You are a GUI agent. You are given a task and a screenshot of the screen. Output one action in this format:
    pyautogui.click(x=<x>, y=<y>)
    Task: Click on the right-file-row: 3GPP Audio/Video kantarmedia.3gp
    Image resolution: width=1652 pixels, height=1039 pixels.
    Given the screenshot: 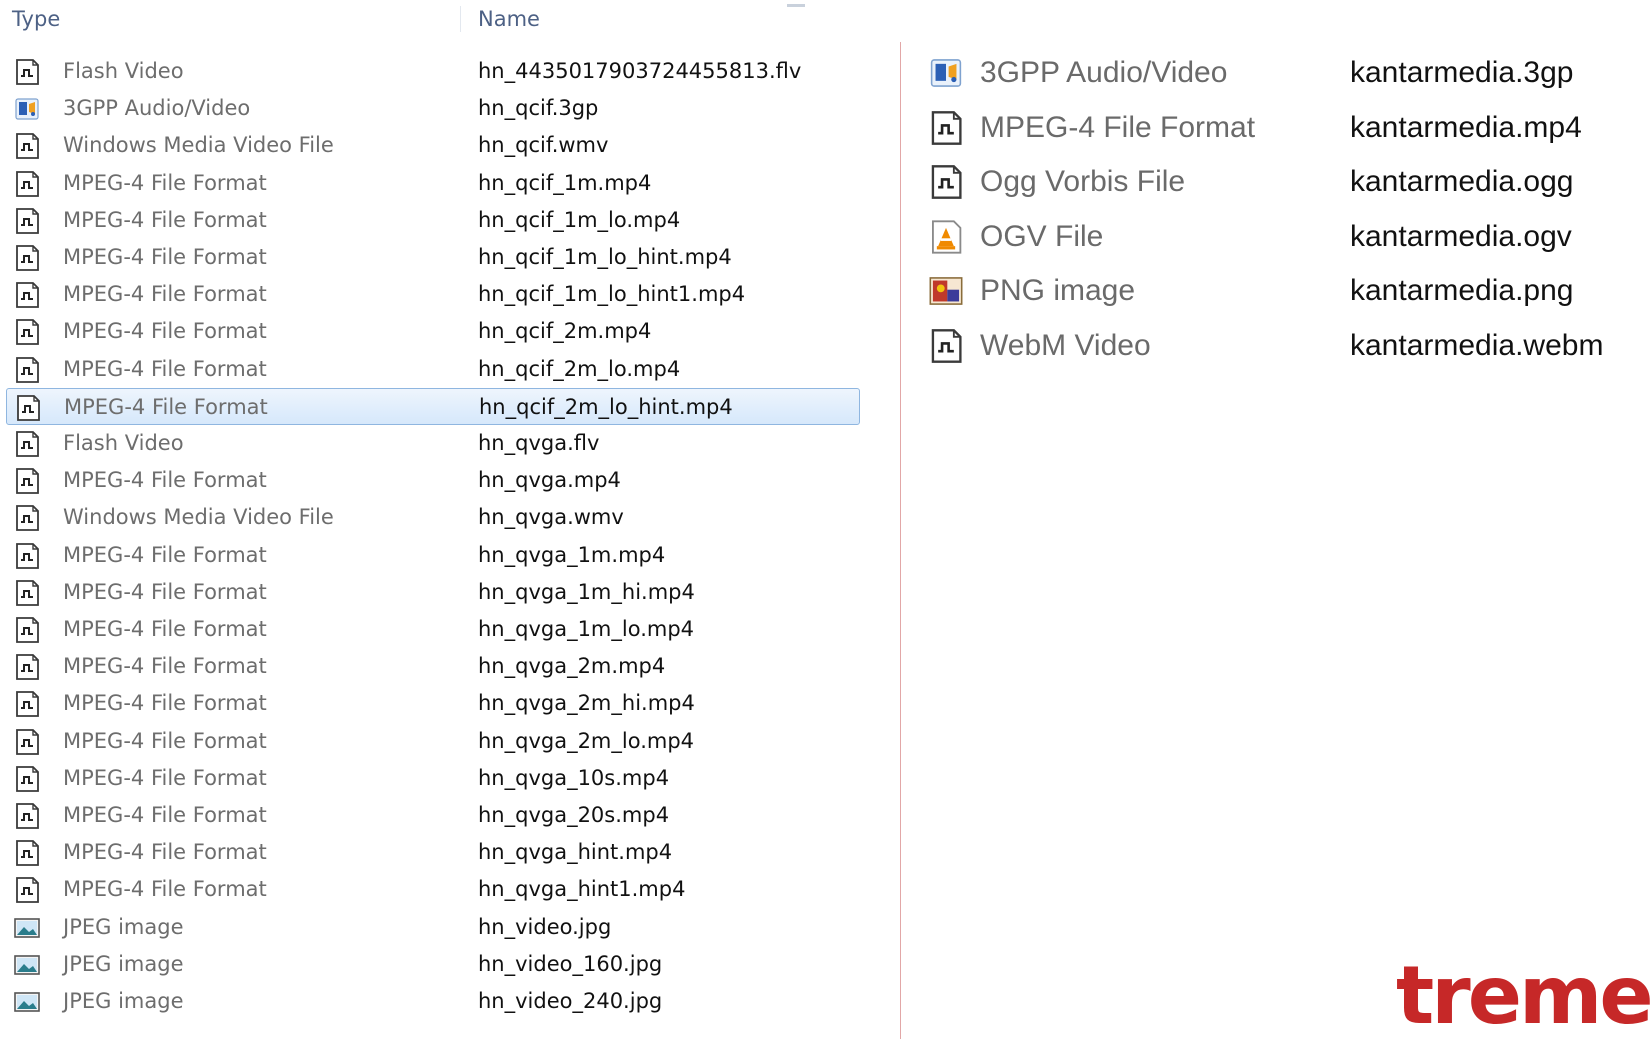 What is the action you would take?
    pyautogui.click(x=1286, y=72)
    